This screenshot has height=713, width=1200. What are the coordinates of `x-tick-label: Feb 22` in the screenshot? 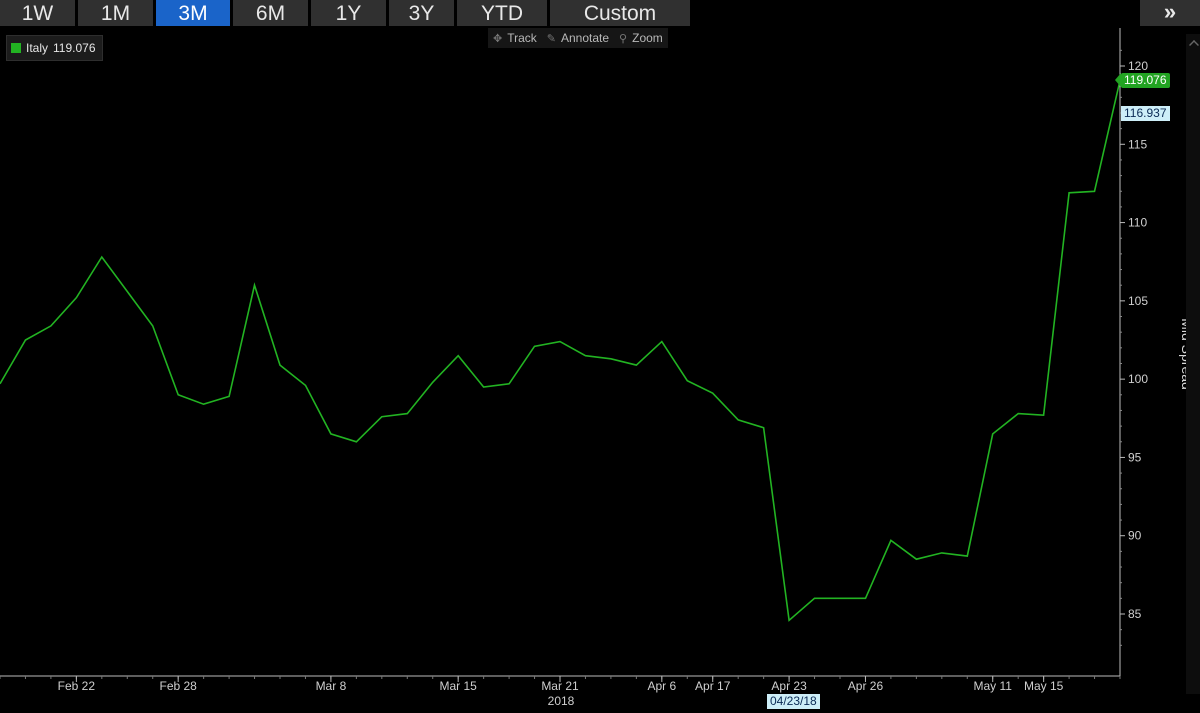 It's located at (77, 686).